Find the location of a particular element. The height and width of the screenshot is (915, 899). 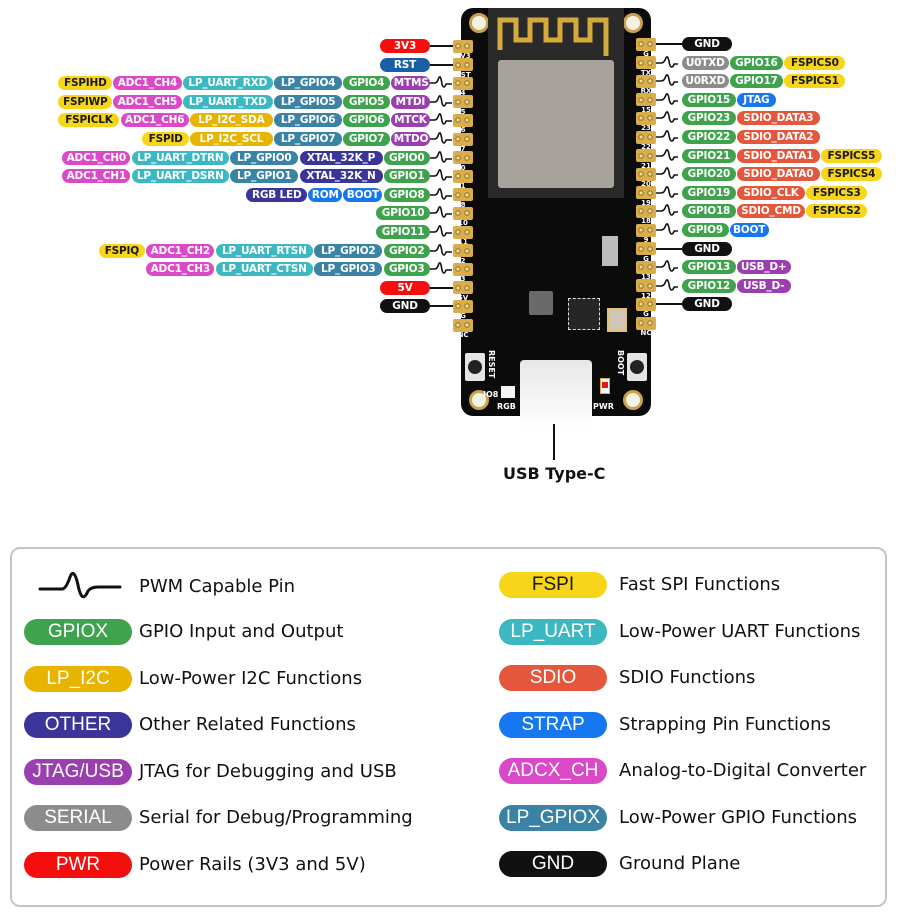

pin-label-fspi: FSPICS5 is located at coordinates (851, 155).